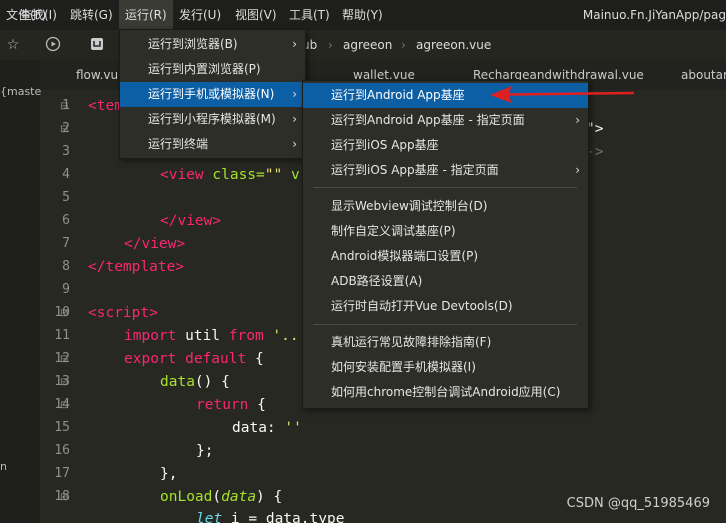 This screenshot has width=726, height=523. What do you see at coordinates (62, 473) in the screenshot?
I see `line-number: 17` at bounding box center [62, 473].